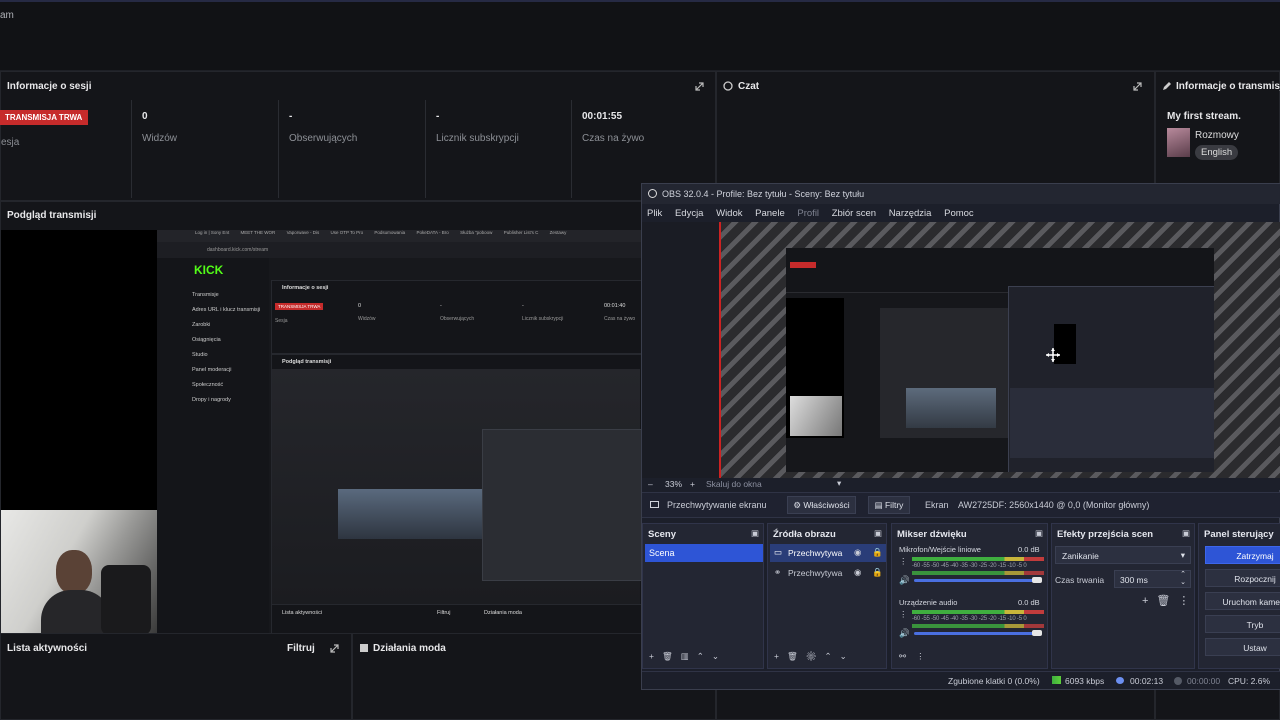 The width and height of the screenshot is (1280, 720). What do you see at coordinates (1123, 555) in the screenshot?
I see `transition-select: Zanikanie ▾` at bounding box center [1123, 555].